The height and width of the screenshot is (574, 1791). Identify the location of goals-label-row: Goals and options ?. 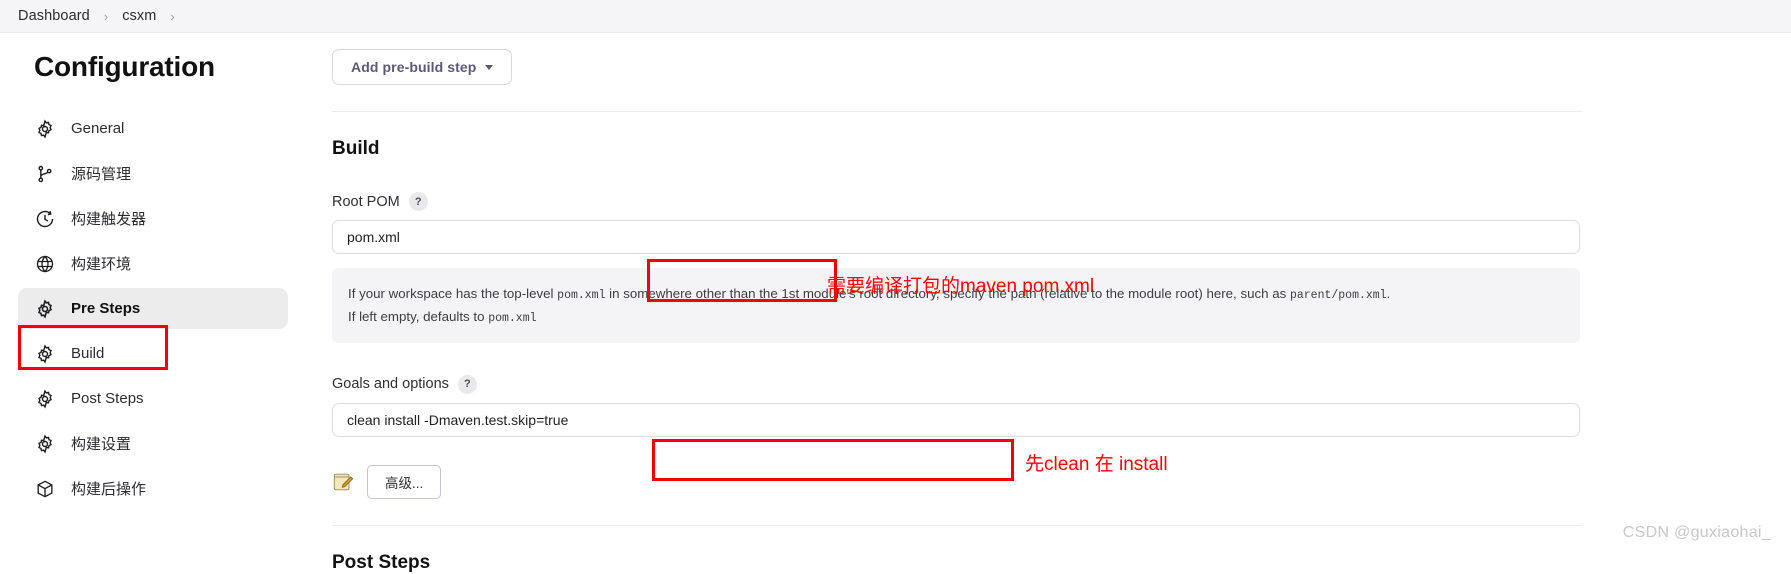
(957, 384).